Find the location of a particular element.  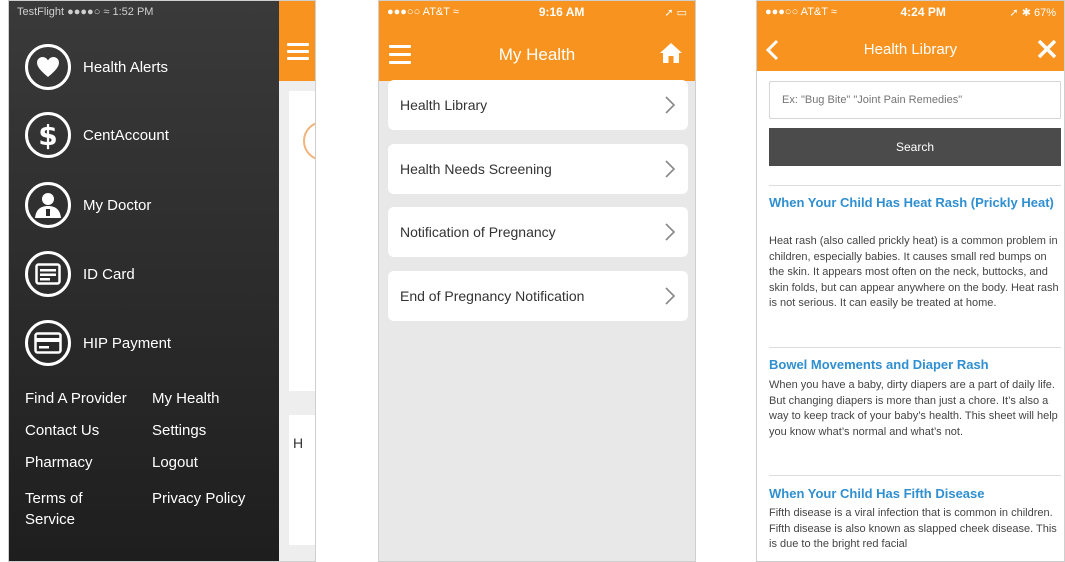

avatar is located at coordinates (309, 141).